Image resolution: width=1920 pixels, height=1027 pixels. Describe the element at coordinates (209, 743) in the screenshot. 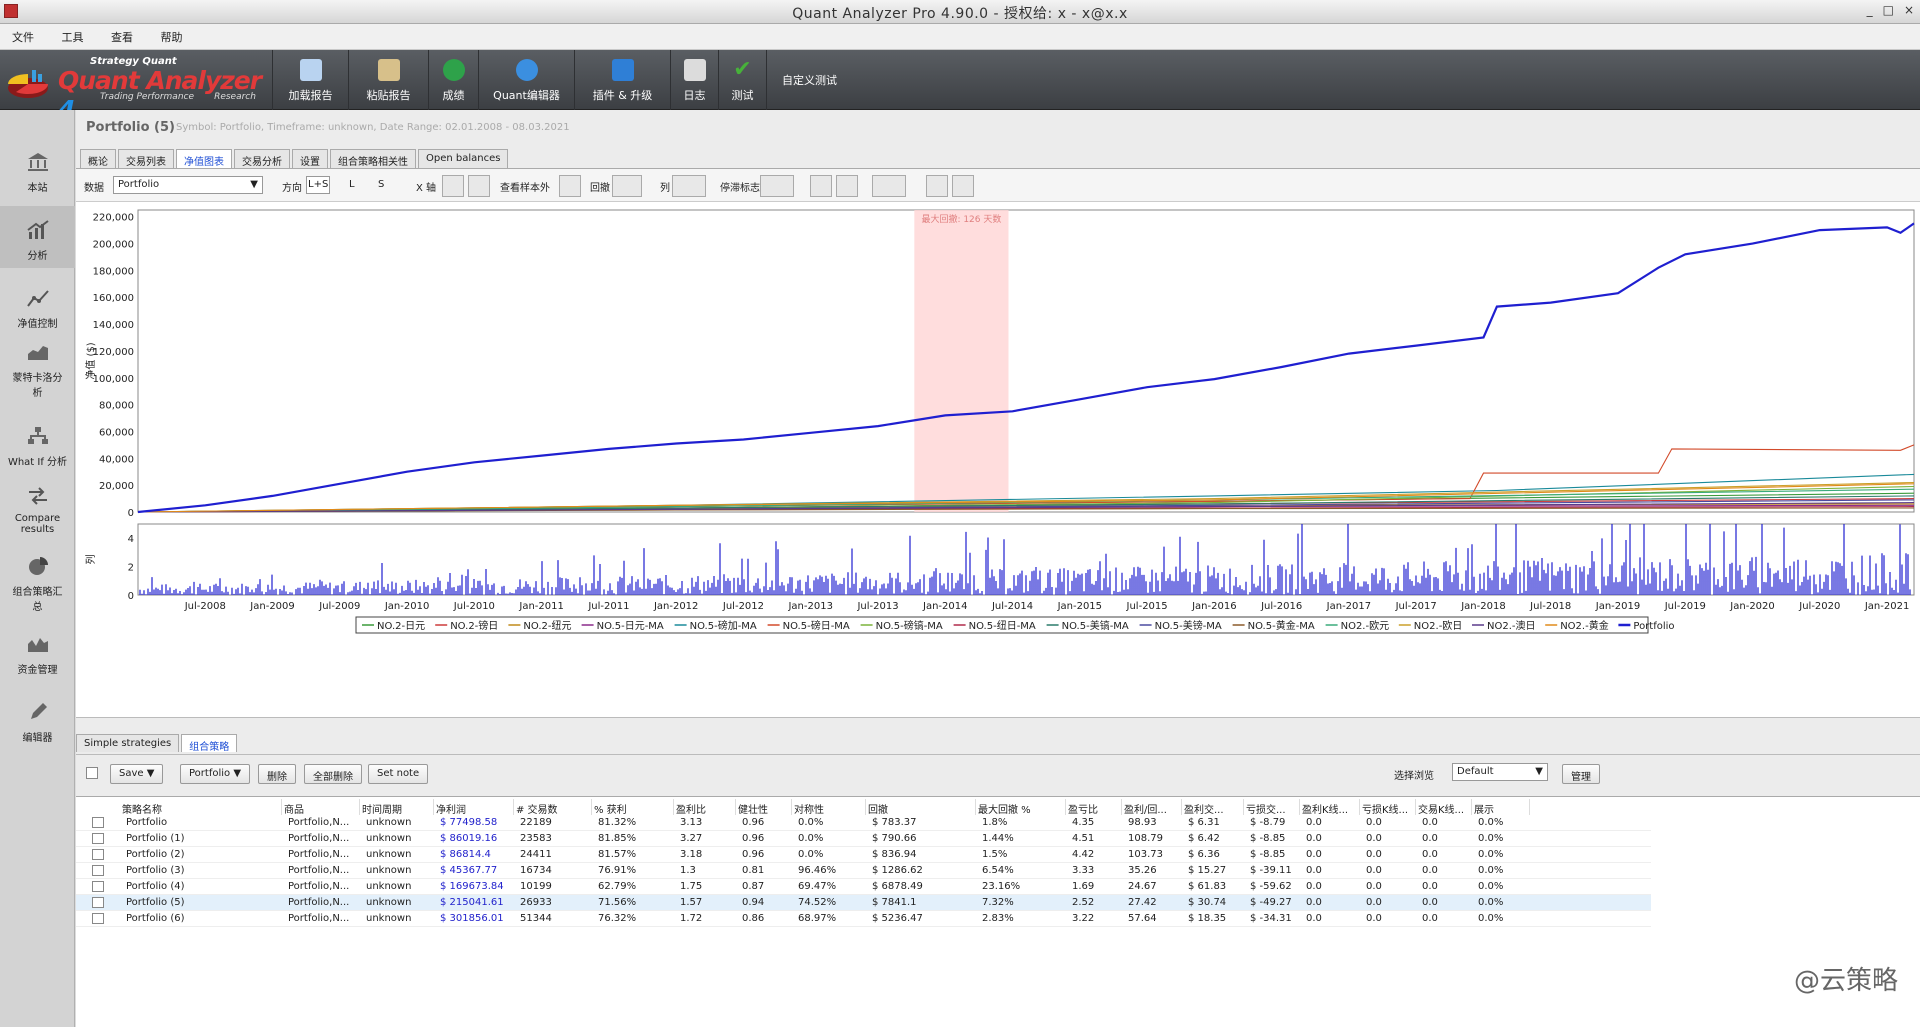

I see `tab-portfolio-strategies: 组合策略` at that location.